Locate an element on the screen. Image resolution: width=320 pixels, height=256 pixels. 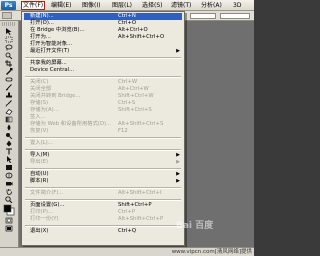
tools-panel is located at coordinates (9, 134).